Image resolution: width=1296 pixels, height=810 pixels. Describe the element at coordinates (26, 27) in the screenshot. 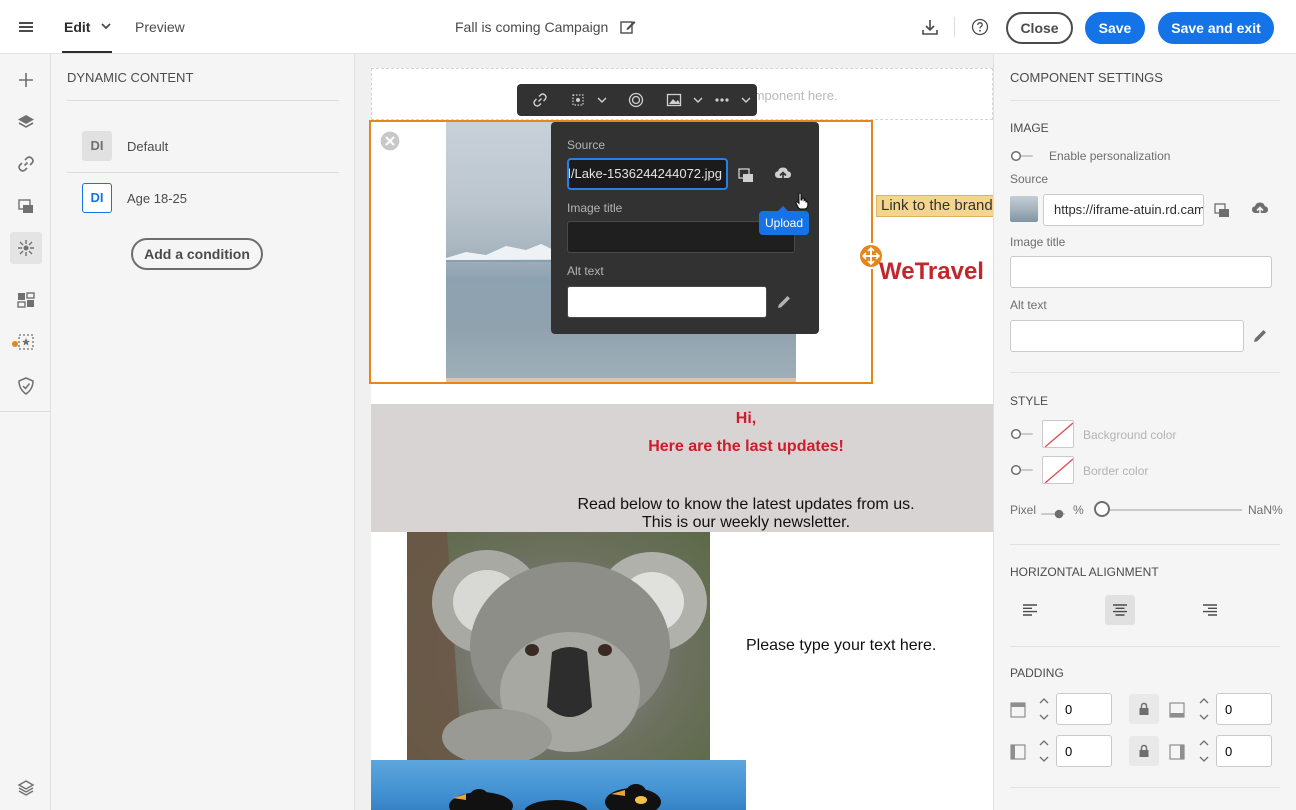

I see `menu-icon` at that location.